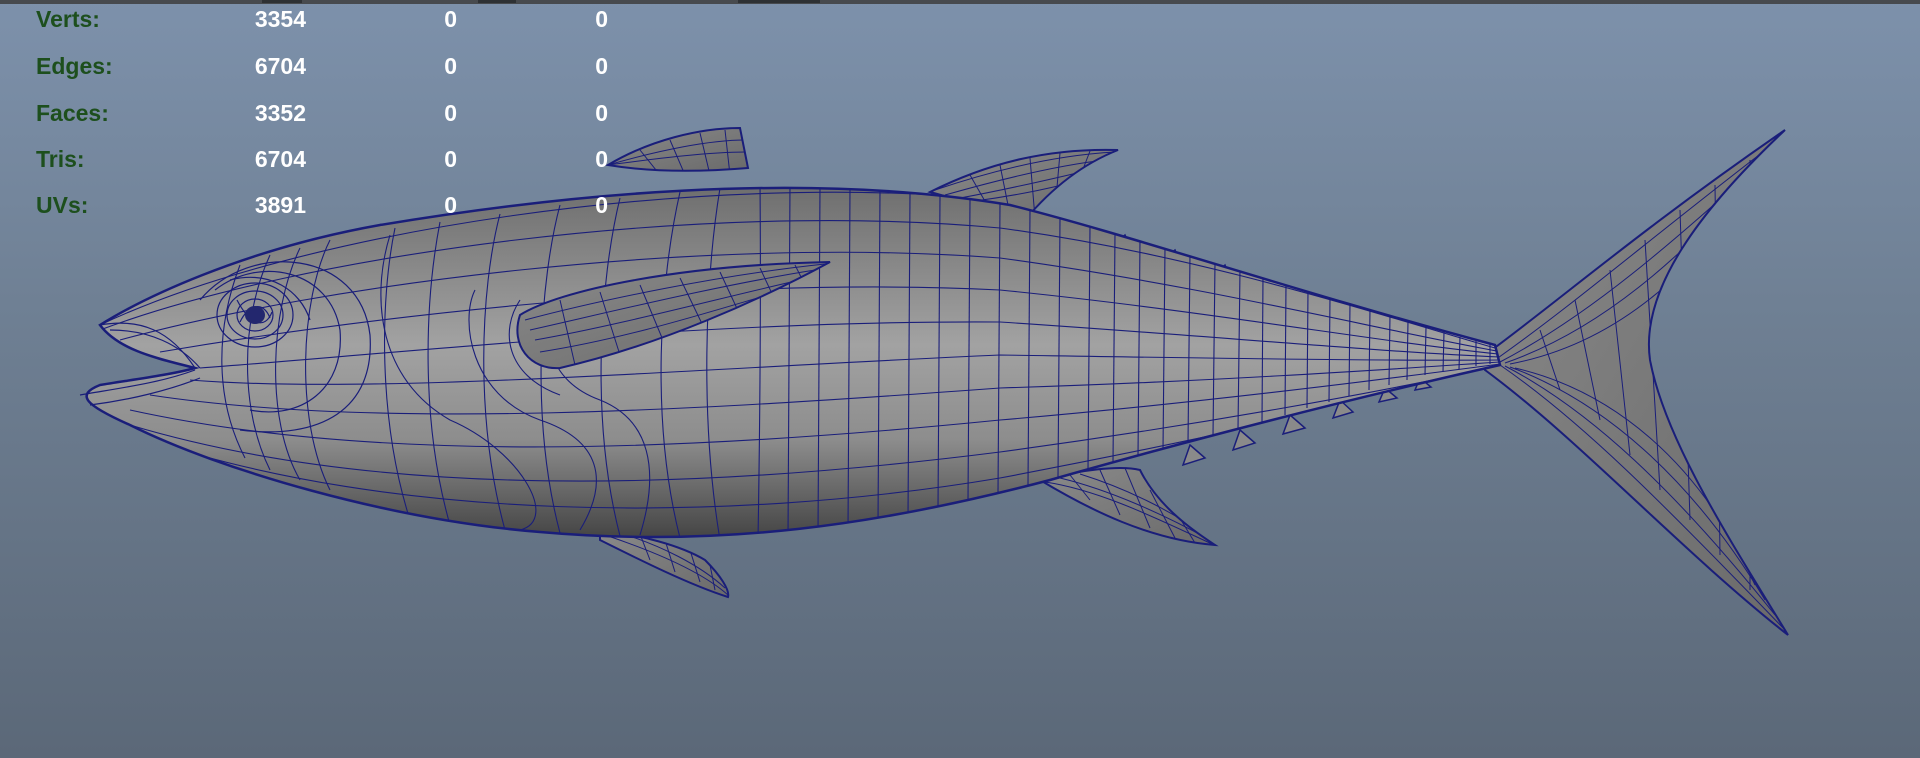 Image resolution: width=1920 pixels, height=758 pixels. Describe the element at coordinates (74, 66) in the screenshot. I see `hud-label: Edges:` at that location.